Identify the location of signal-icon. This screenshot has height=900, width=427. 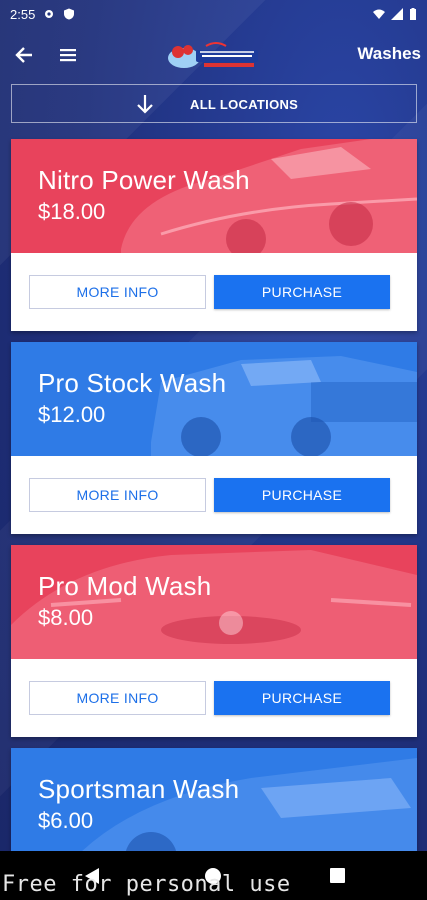
(397, 14).